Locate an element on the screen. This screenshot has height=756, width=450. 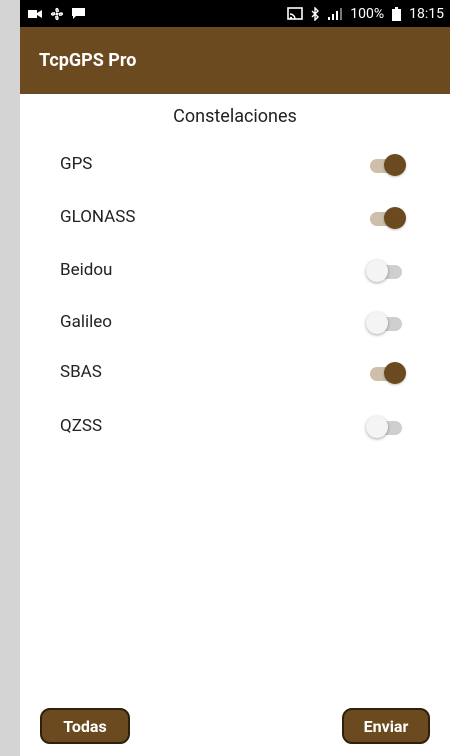
cast-icon is located at coordinates (295, 13).